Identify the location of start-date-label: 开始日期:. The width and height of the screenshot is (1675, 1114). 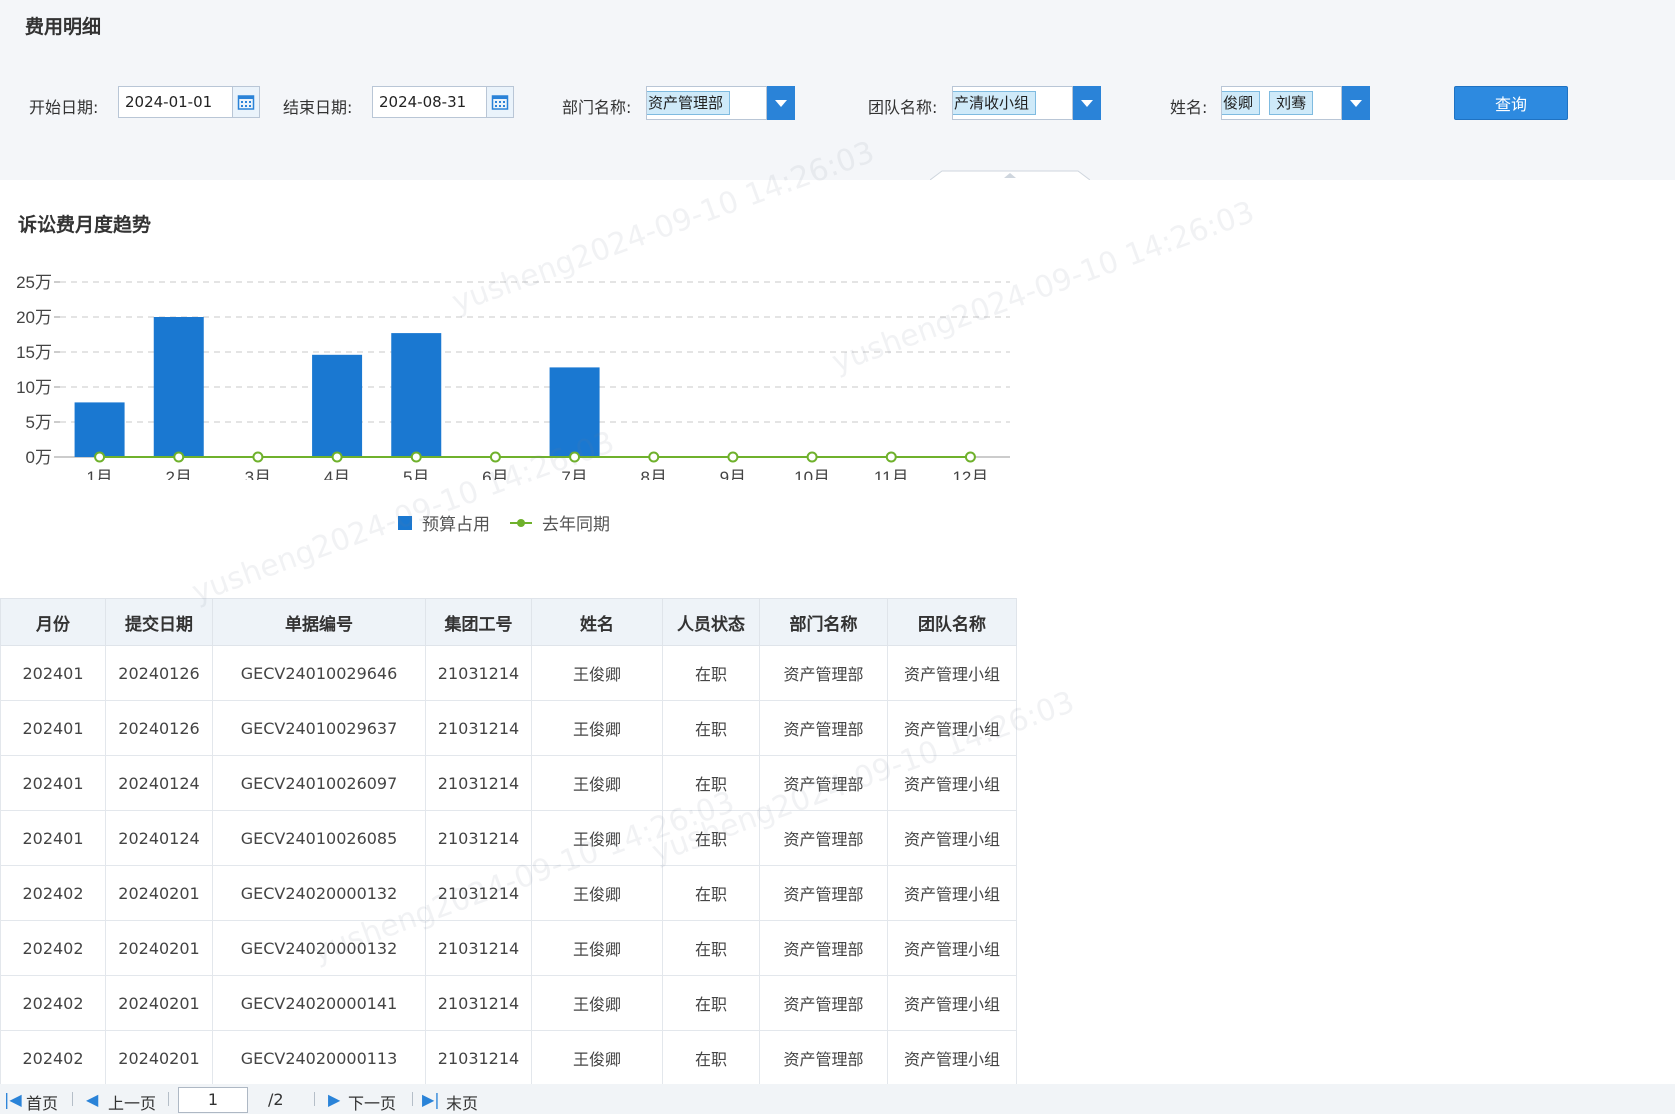
(64, 107).